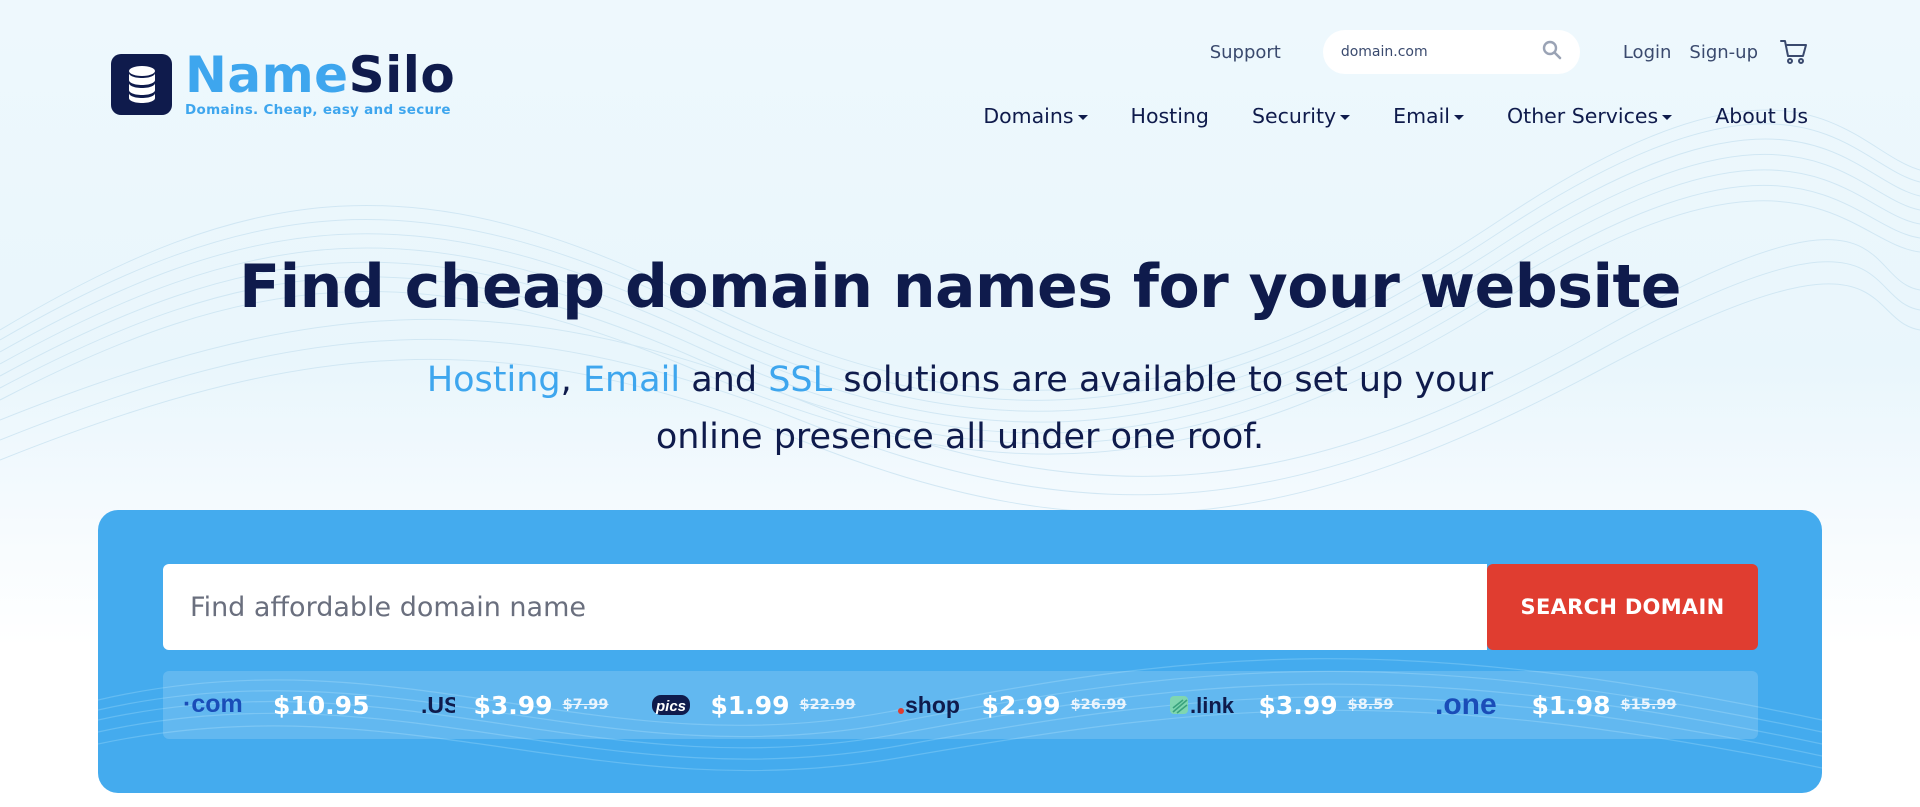 This screenshot has width=1920, height=807. I want to click on cart-icon, so click(1794, 52).